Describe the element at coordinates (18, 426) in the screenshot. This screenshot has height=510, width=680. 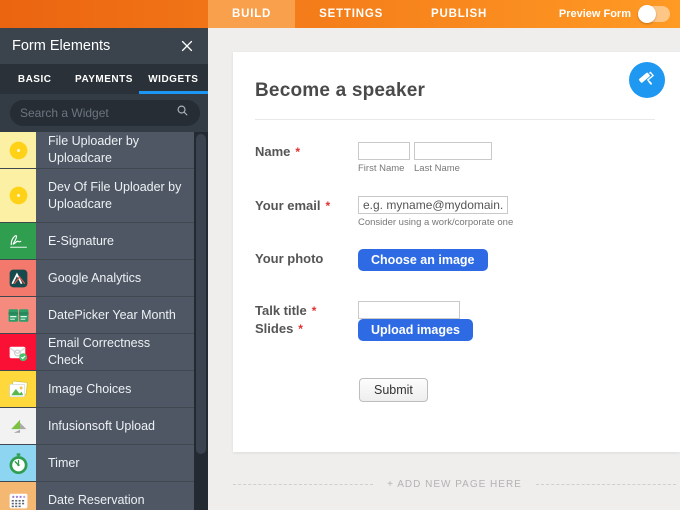
I see `infusionsoft-icon` at that location.